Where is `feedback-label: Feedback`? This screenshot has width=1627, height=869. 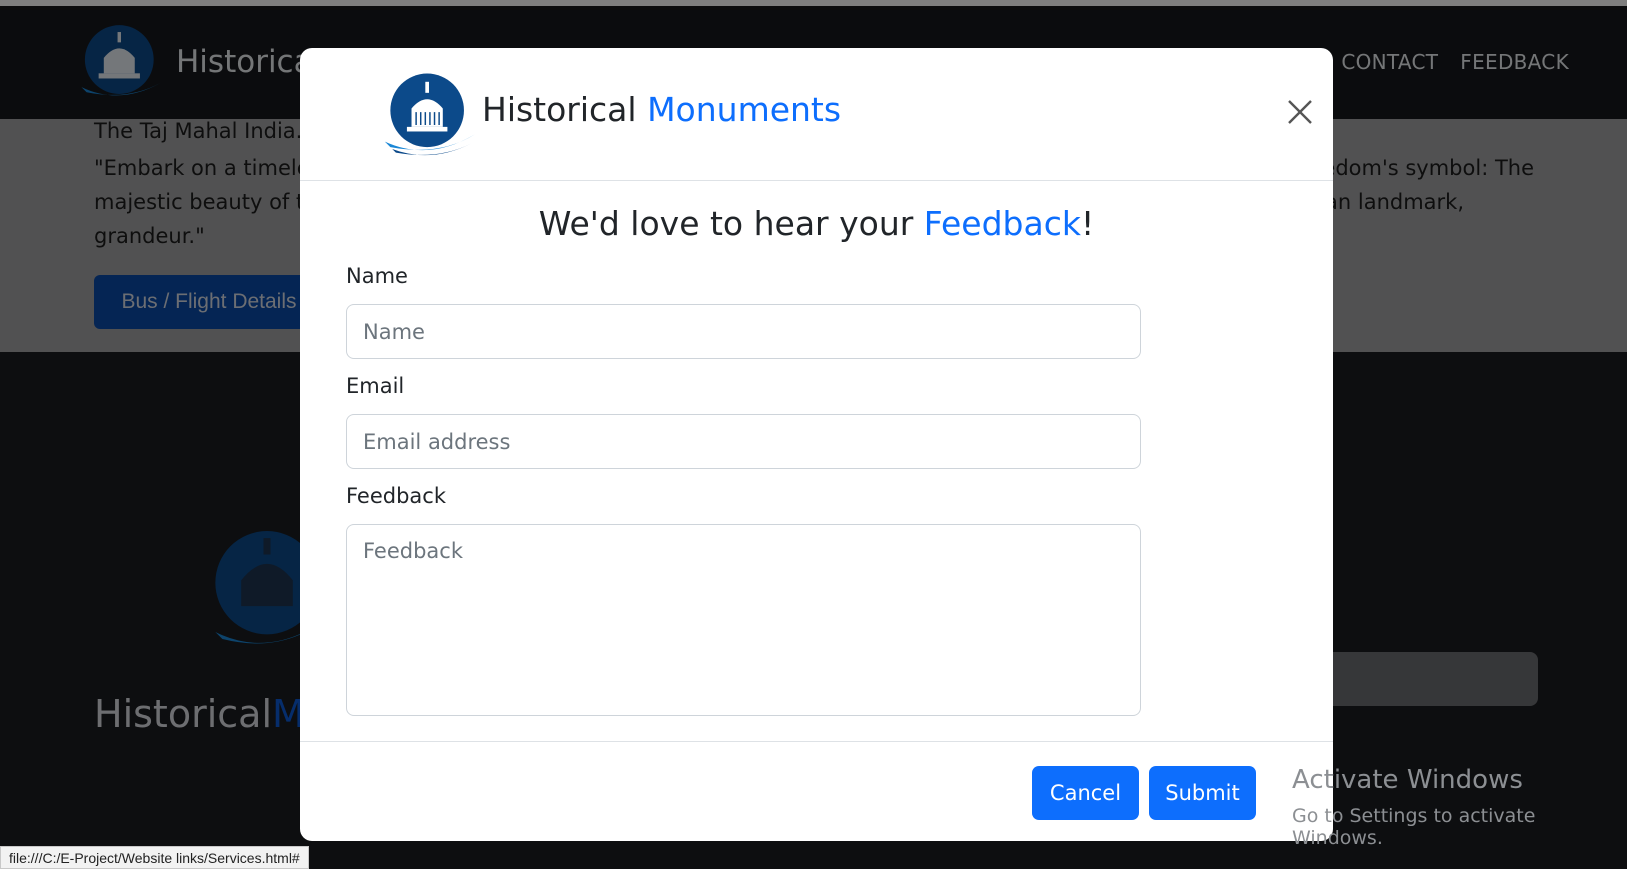 feedback-label: Feedback is located at coordinates (396, 496).